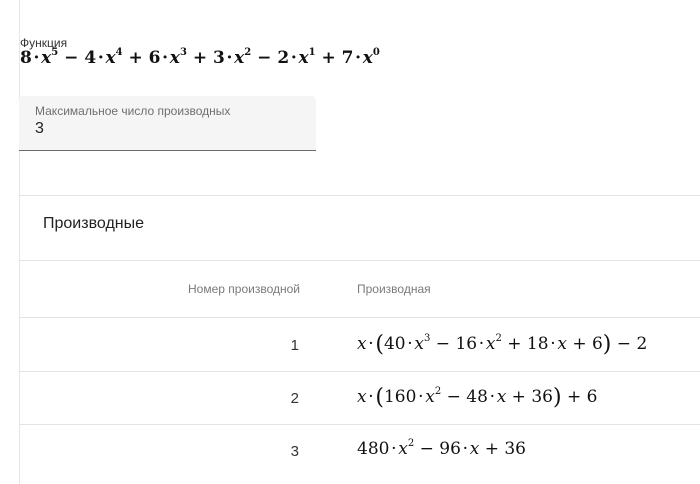  Describe the element at coordinates (94, 223) in the screenshot. I see `derivatives-title: Производные` at that location.